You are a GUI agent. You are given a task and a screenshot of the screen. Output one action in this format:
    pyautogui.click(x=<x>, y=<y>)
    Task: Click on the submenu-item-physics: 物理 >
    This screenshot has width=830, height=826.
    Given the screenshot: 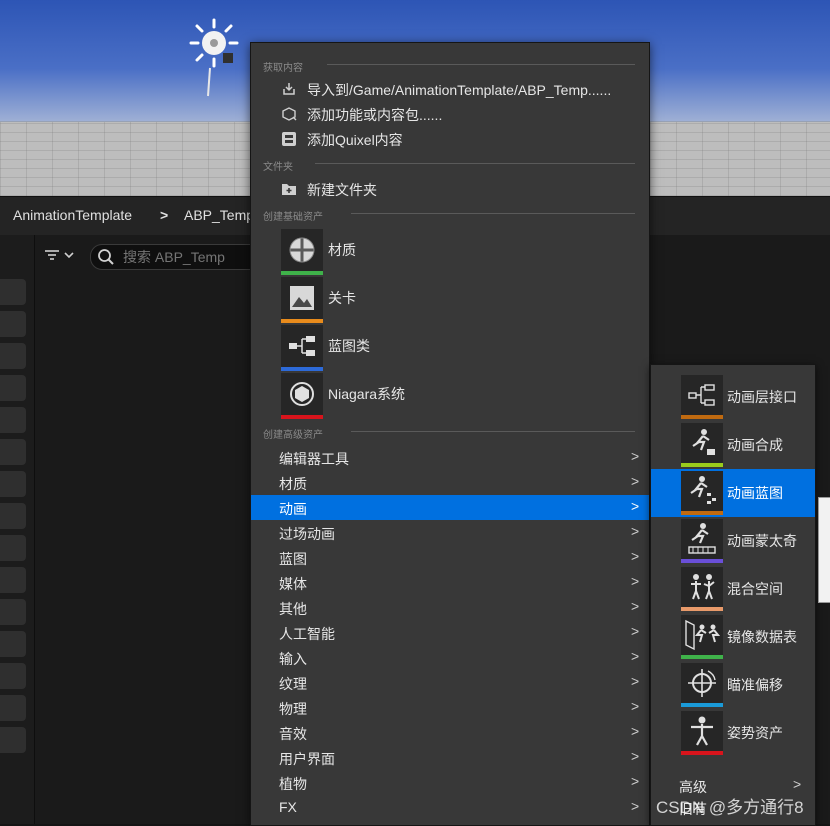 What is the action you would take?
    pyautogui.click(x=450, y=707)
    